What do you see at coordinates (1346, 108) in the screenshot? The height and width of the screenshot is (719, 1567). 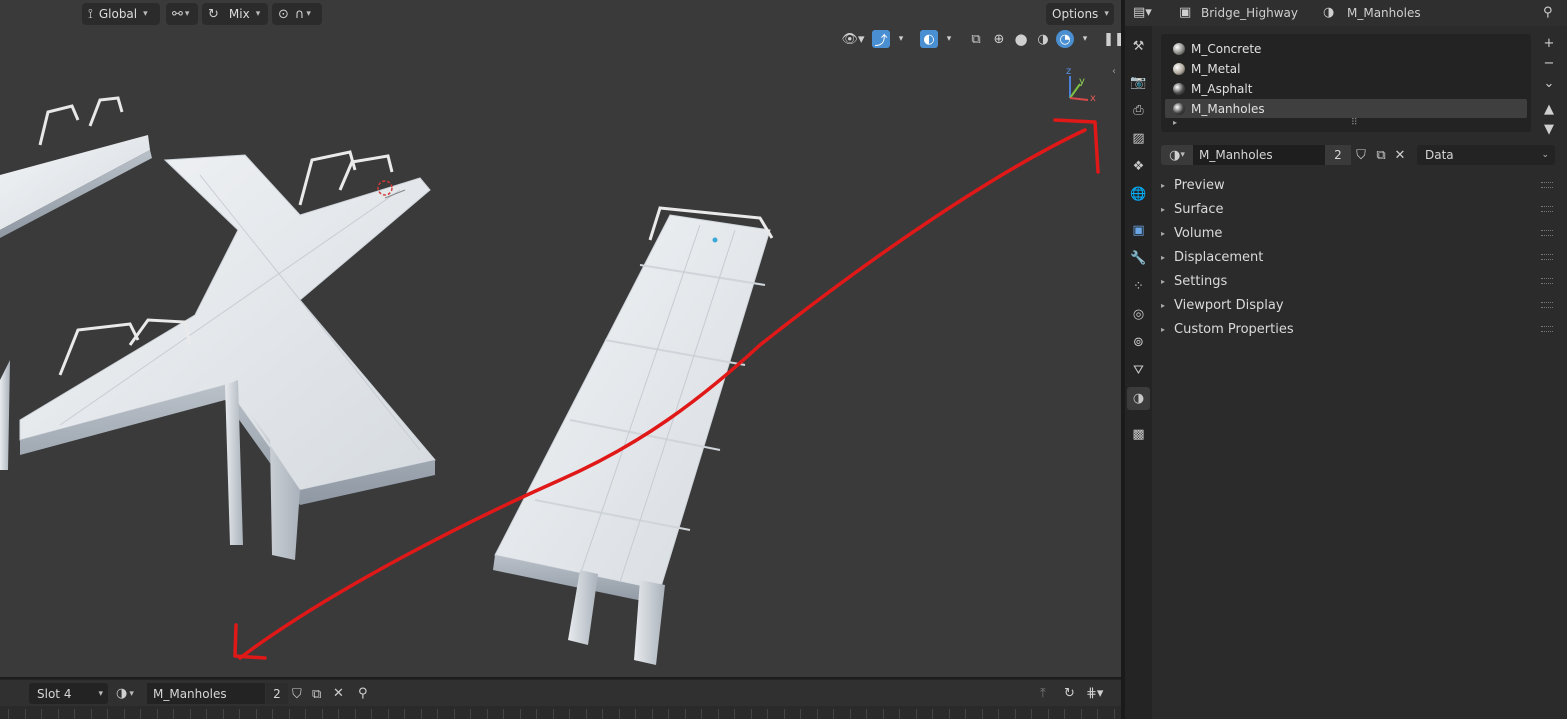 I see `list-item-selected: M_Manholes` at bounding box center [1346, 108].